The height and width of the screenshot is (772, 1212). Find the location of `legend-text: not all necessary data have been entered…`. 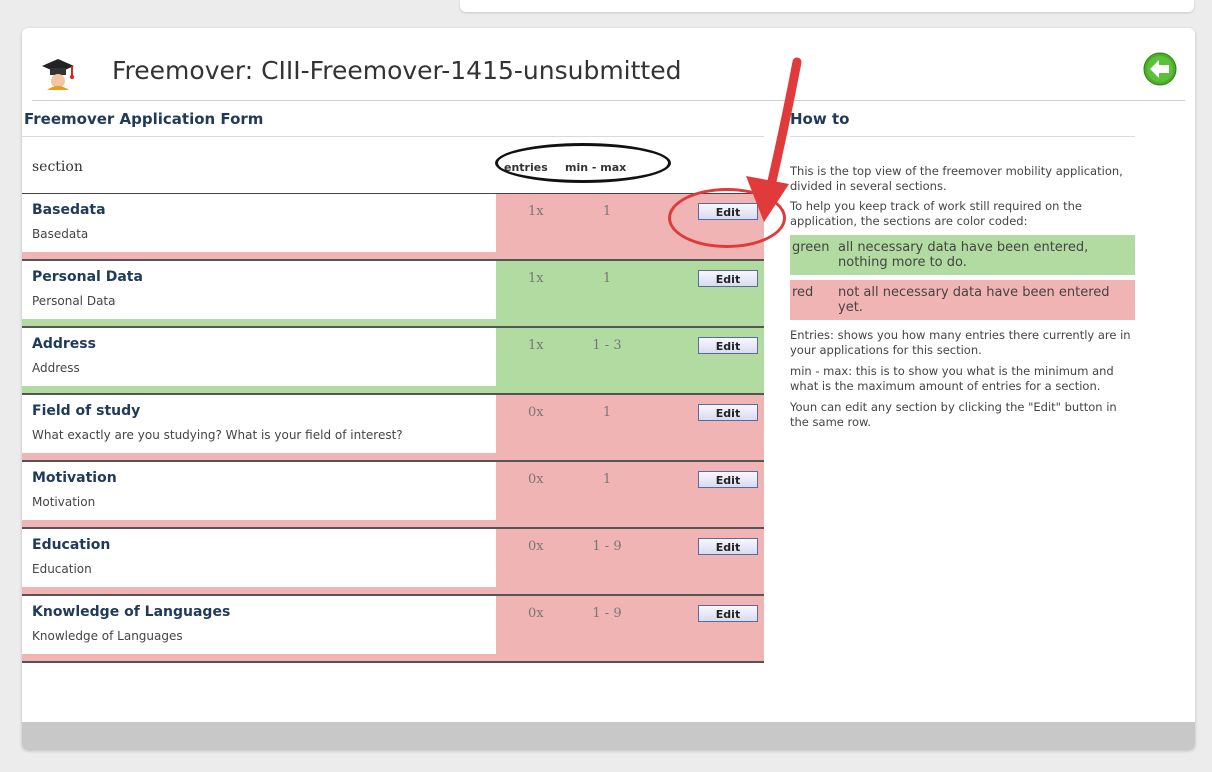

legend-text: not all necessary data have been entered… is located at coordinates (974, 300).